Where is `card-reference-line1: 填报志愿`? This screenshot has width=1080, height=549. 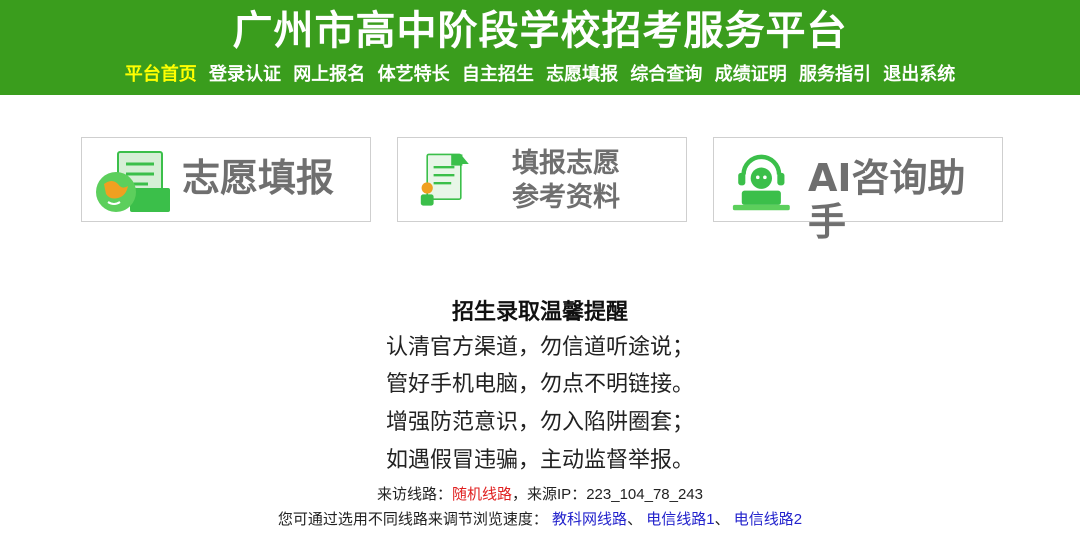
card-reference-line1: 填报志愿 is located at coordinates (566, 163).